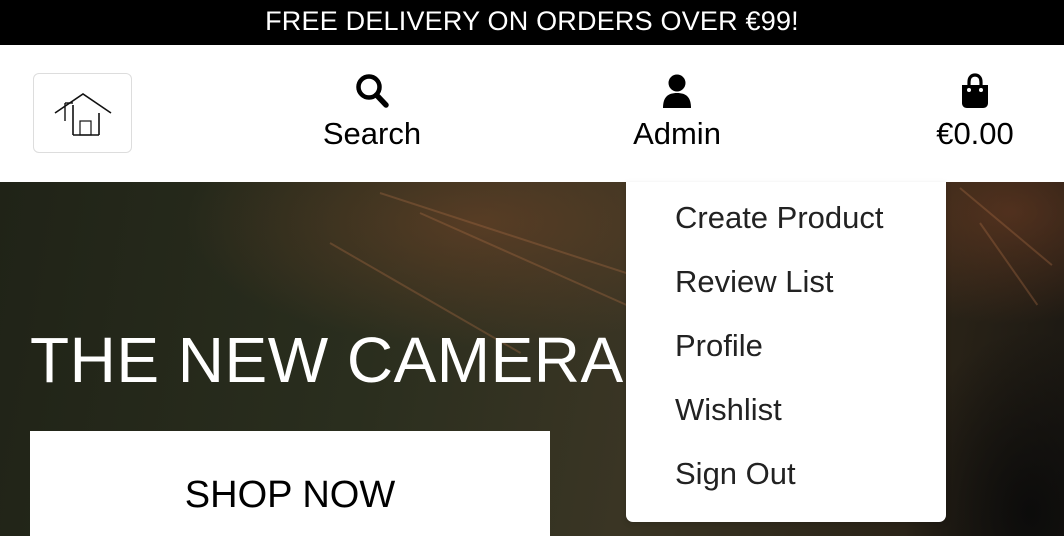 This screenshot has height=536, width=1064. I want to click on user-icon, so click(677, 91).